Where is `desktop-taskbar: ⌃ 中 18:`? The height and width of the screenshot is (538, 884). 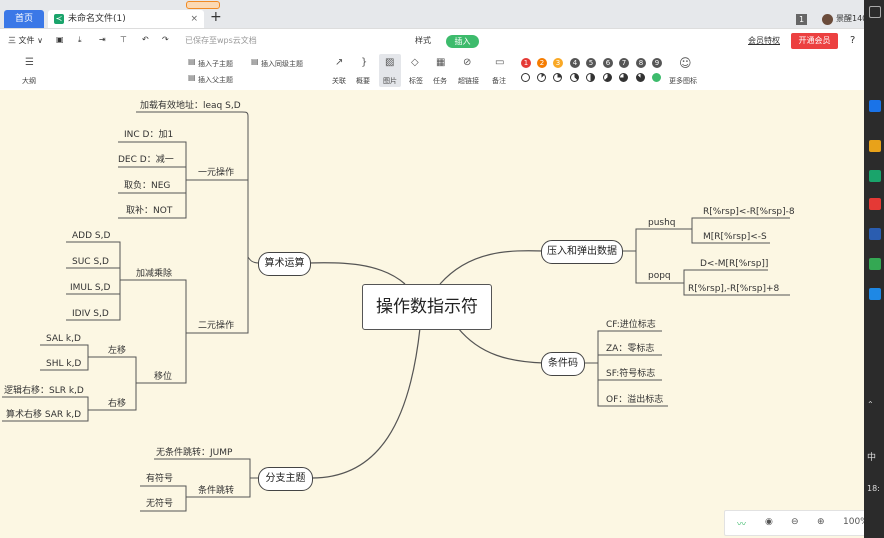 desktop-taskbar: ⌃ 中 18: is located at coordinates (874, 269).